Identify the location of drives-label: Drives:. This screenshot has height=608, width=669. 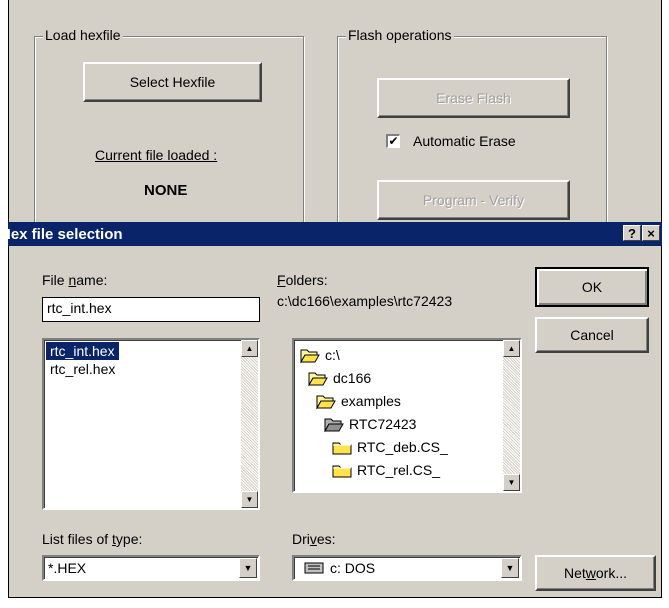
(314, 539).